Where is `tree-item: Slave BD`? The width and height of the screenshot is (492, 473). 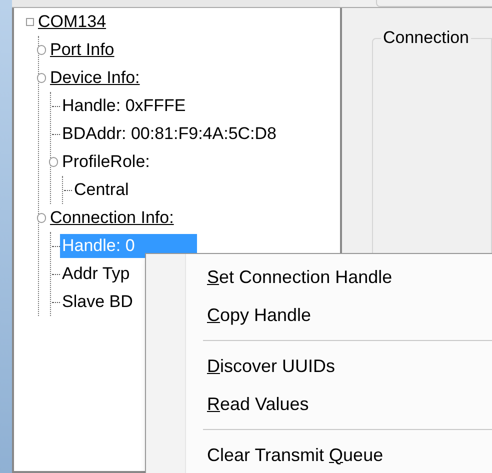 tree-item: Slave BD is located at coordinates (97, 302).